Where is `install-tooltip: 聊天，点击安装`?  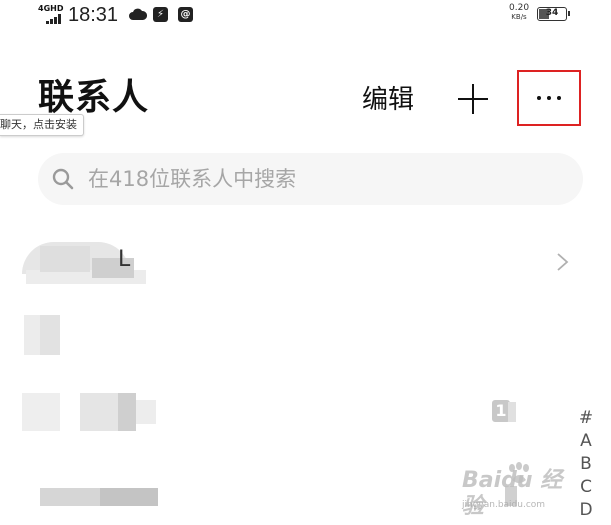
install-tooltip: 聊天，点击安装 is located at coordinates (42, 125).